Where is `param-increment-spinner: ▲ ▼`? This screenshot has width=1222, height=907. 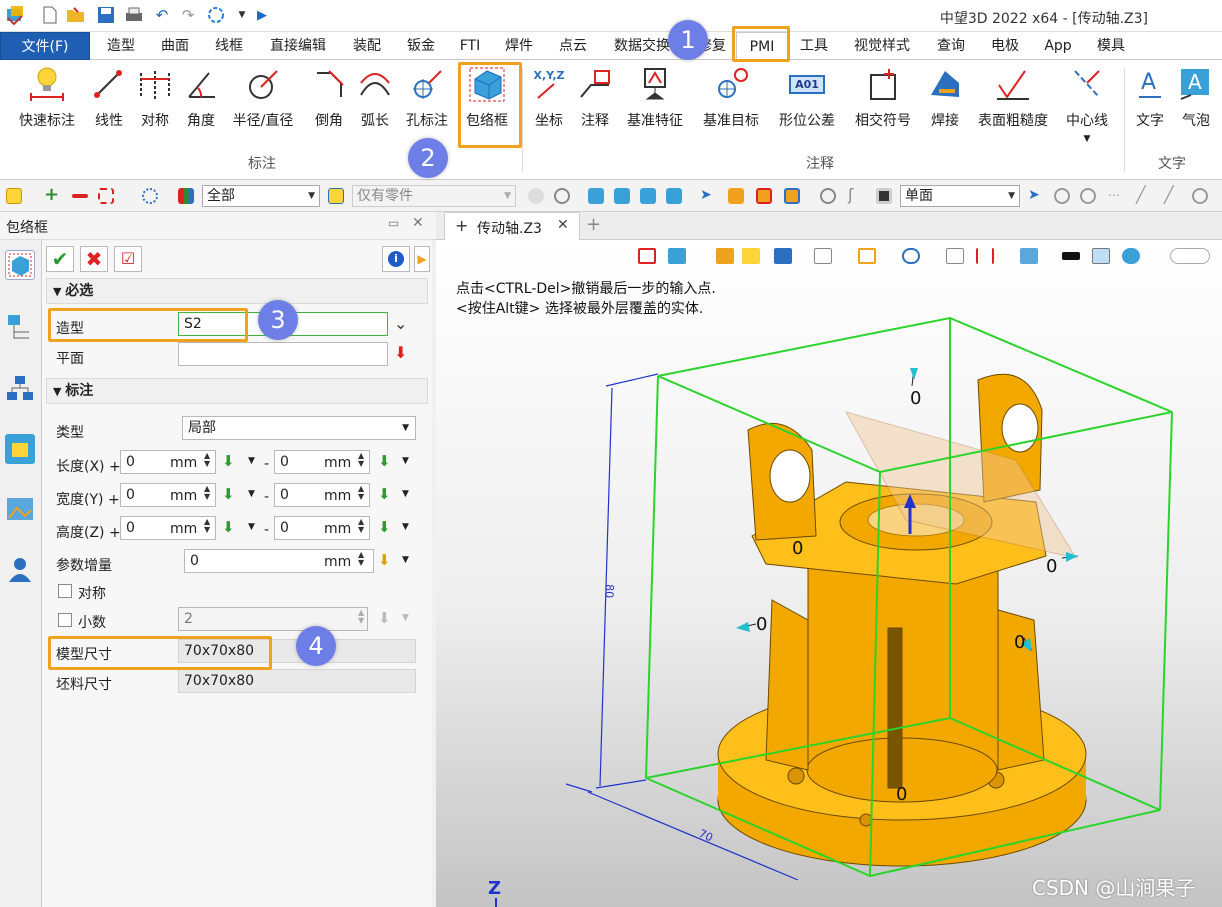
param-increment-spinner: ▲ ▼ is located at coordinates (361, 559).